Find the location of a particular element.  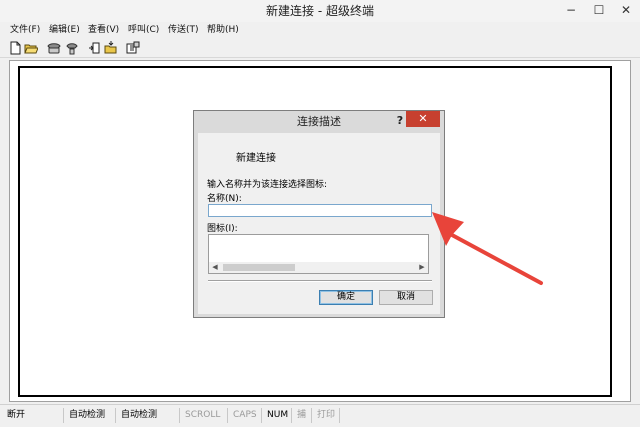

status-print: 打印 is located at coordinates (327, 415).